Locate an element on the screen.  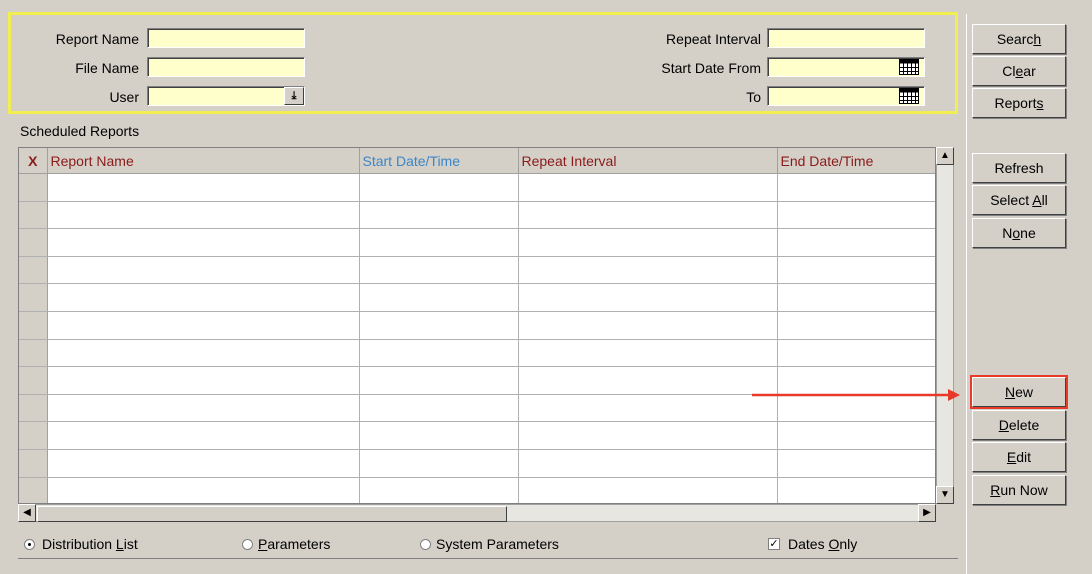
scroll-up-button: ▲ is located at coordinates (945, 156).